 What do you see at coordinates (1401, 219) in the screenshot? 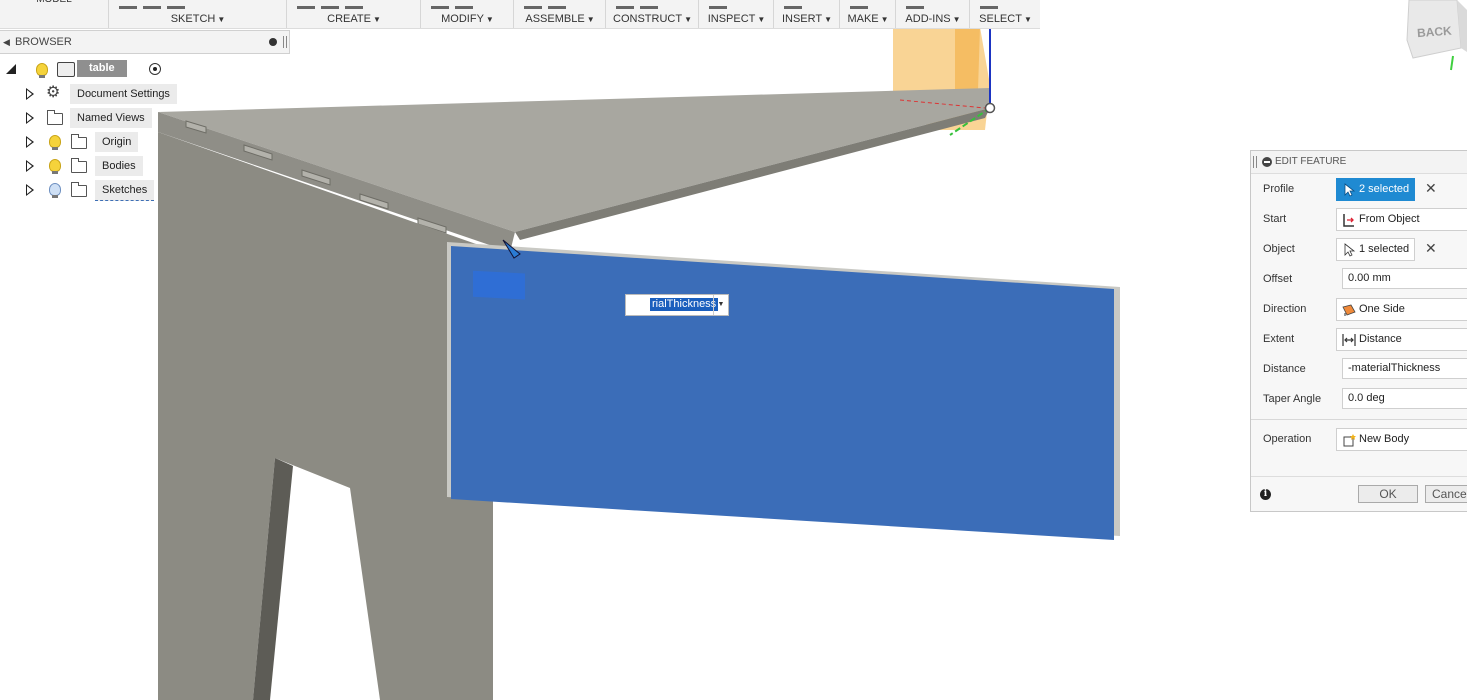
I see `start-dropdown: From Object` at bounding box center [1401, 219].